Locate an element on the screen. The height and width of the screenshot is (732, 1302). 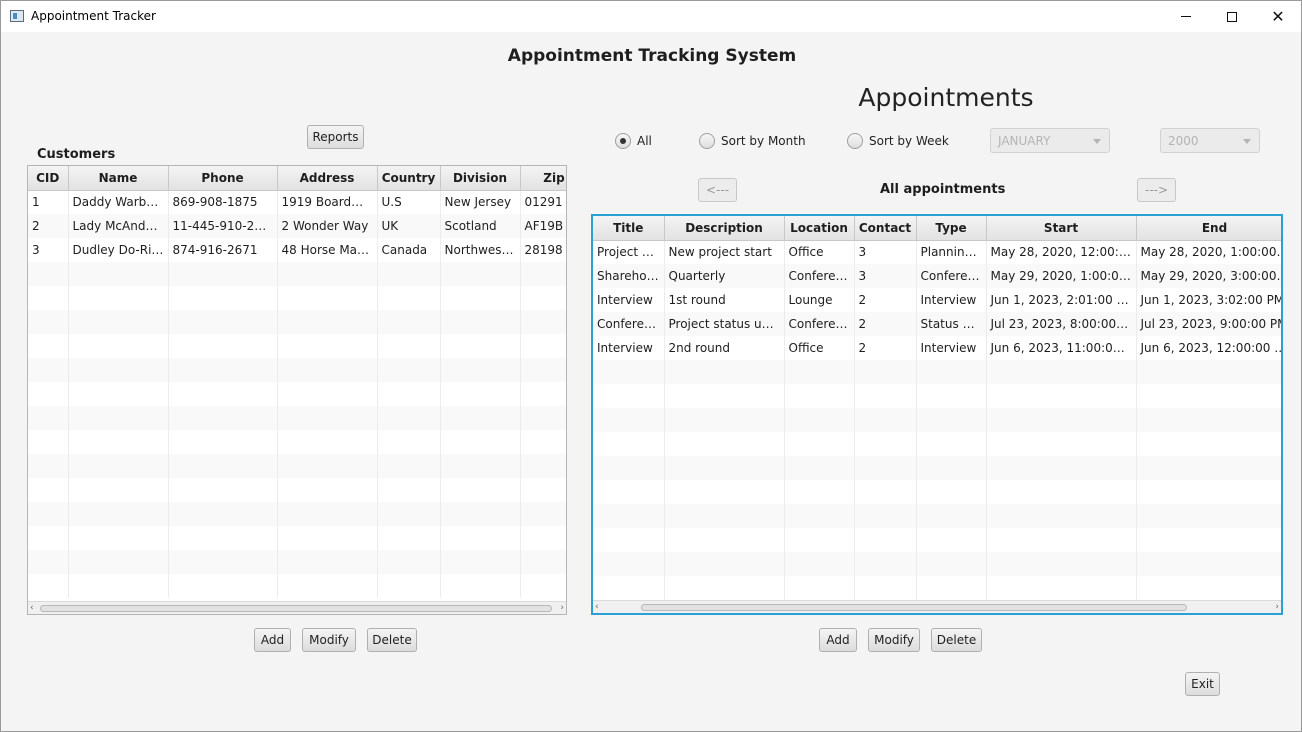
column-header-address: Address is located at coordinates (327, 178).